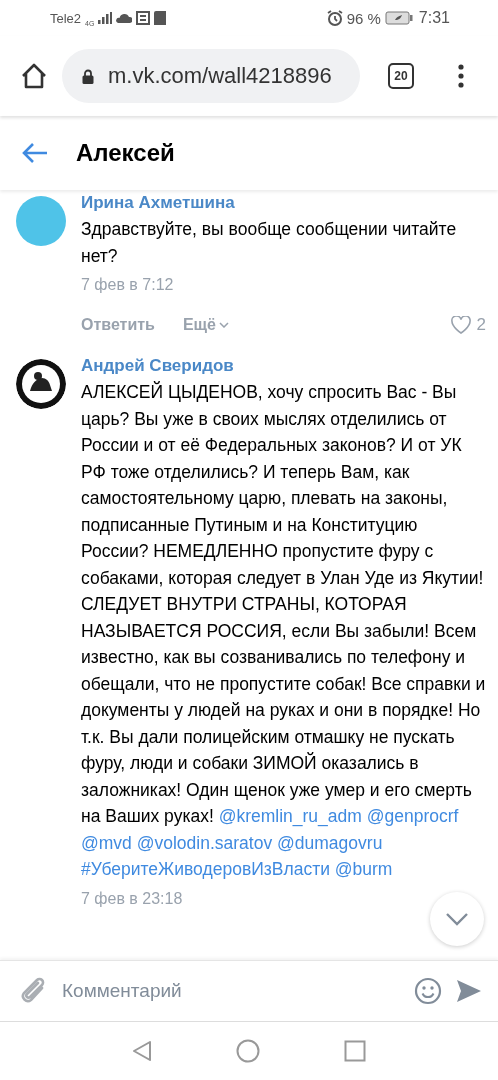 The width and height of the screenshot is (498, 1080). I want to click on page-title: Алексей, so click(125, 153).